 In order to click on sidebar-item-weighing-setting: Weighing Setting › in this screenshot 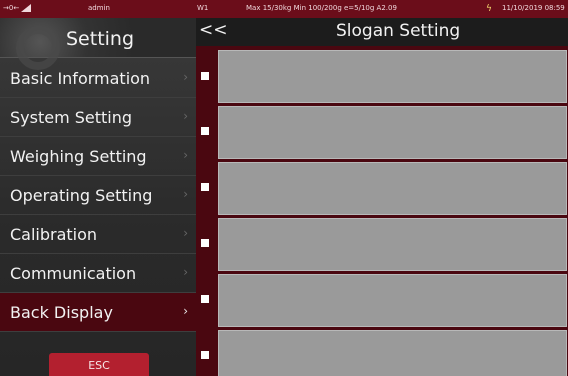, I will do `click(98, 156)`.